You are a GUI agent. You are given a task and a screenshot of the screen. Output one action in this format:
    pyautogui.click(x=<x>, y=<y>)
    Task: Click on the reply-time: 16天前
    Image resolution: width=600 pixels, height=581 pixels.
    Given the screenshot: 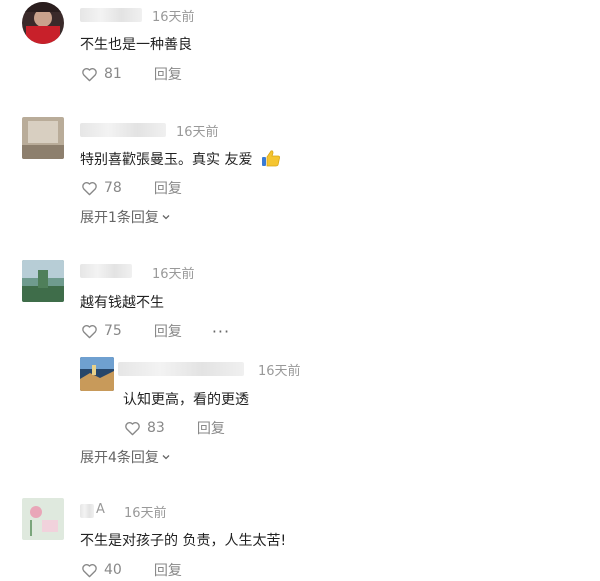 What is the action you would take?
    pyautogui.click(x=279, y=371)
    